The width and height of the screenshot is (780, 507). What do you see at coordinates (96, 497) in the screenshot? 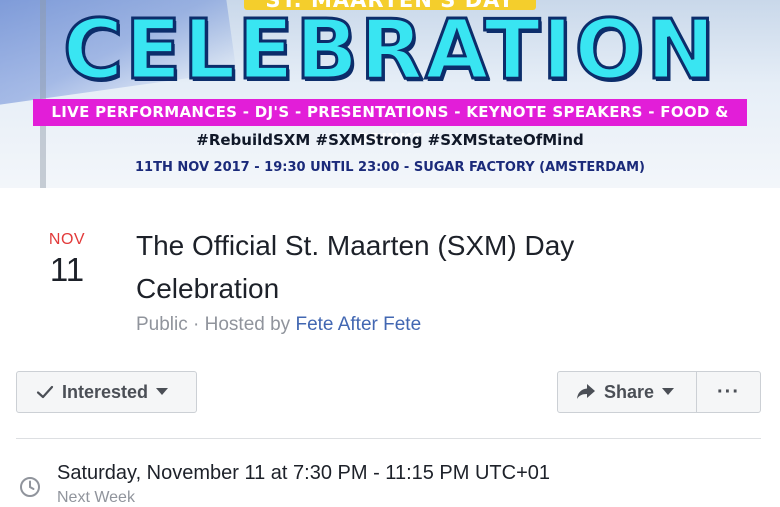
I see `event-time-relative: Next Week` at bounding box center [96, 497].